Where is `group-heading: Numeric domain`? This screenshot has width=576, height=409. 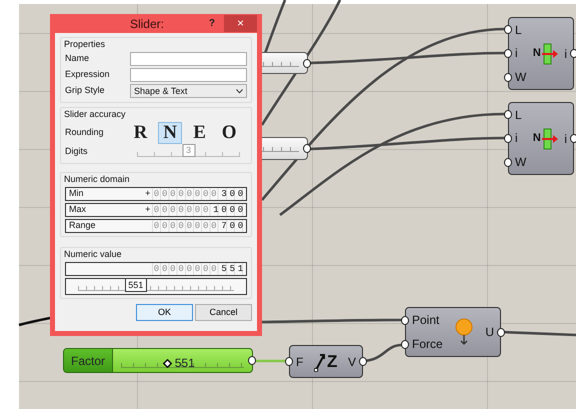 group-heading: Numeric domain is located at coordinates (97, 179).